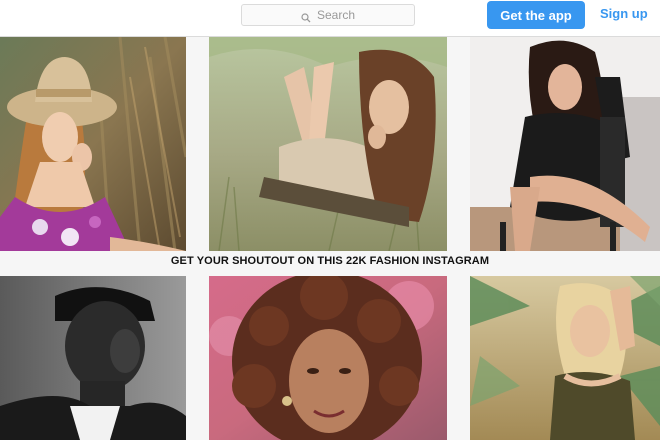 Image resolution: width=660 pixels, height=440 pixels. I want to click on sign-up-link: Sign up, so click(624, 13).